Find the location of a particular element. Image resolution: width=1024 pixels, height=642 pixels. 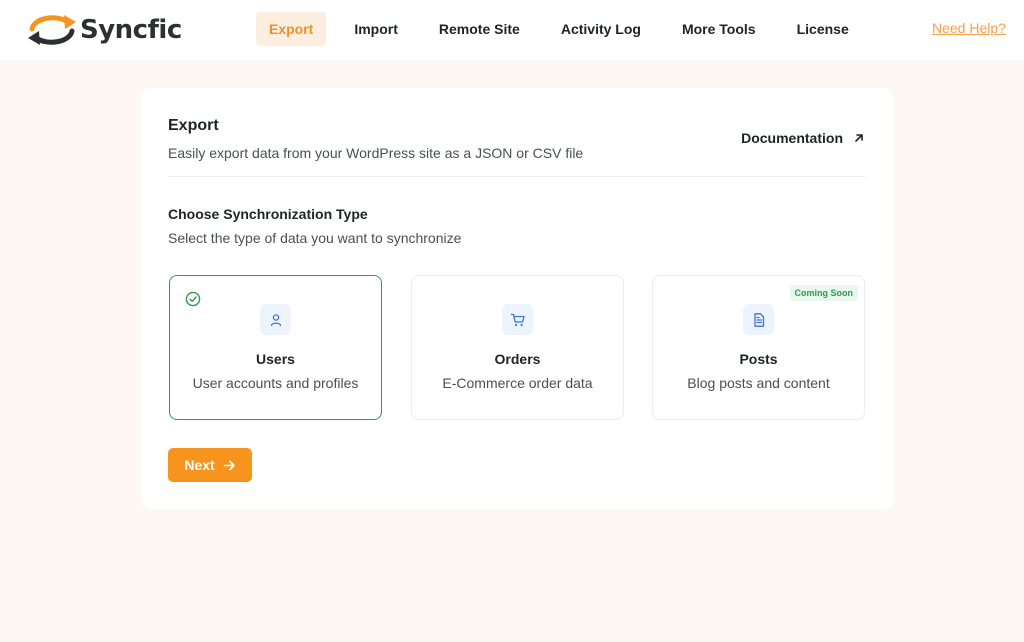

user-icon is located at coordinates (275, 319).